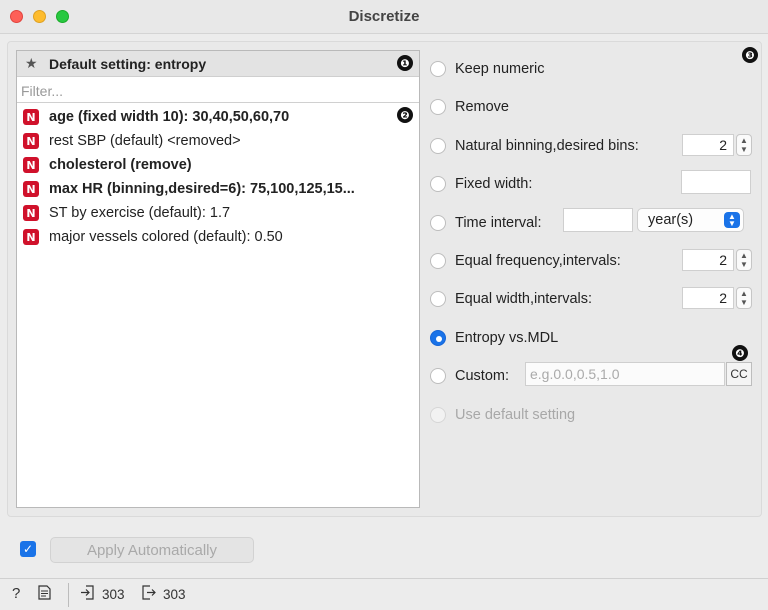 Image resolution: width=768 pixels, height=610 pixels. I want to click on callout-badge-3: ❸, so click(750, 55).